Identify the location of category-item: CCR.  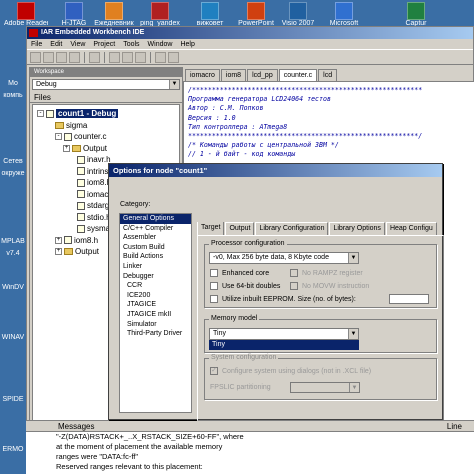
(155, 286).